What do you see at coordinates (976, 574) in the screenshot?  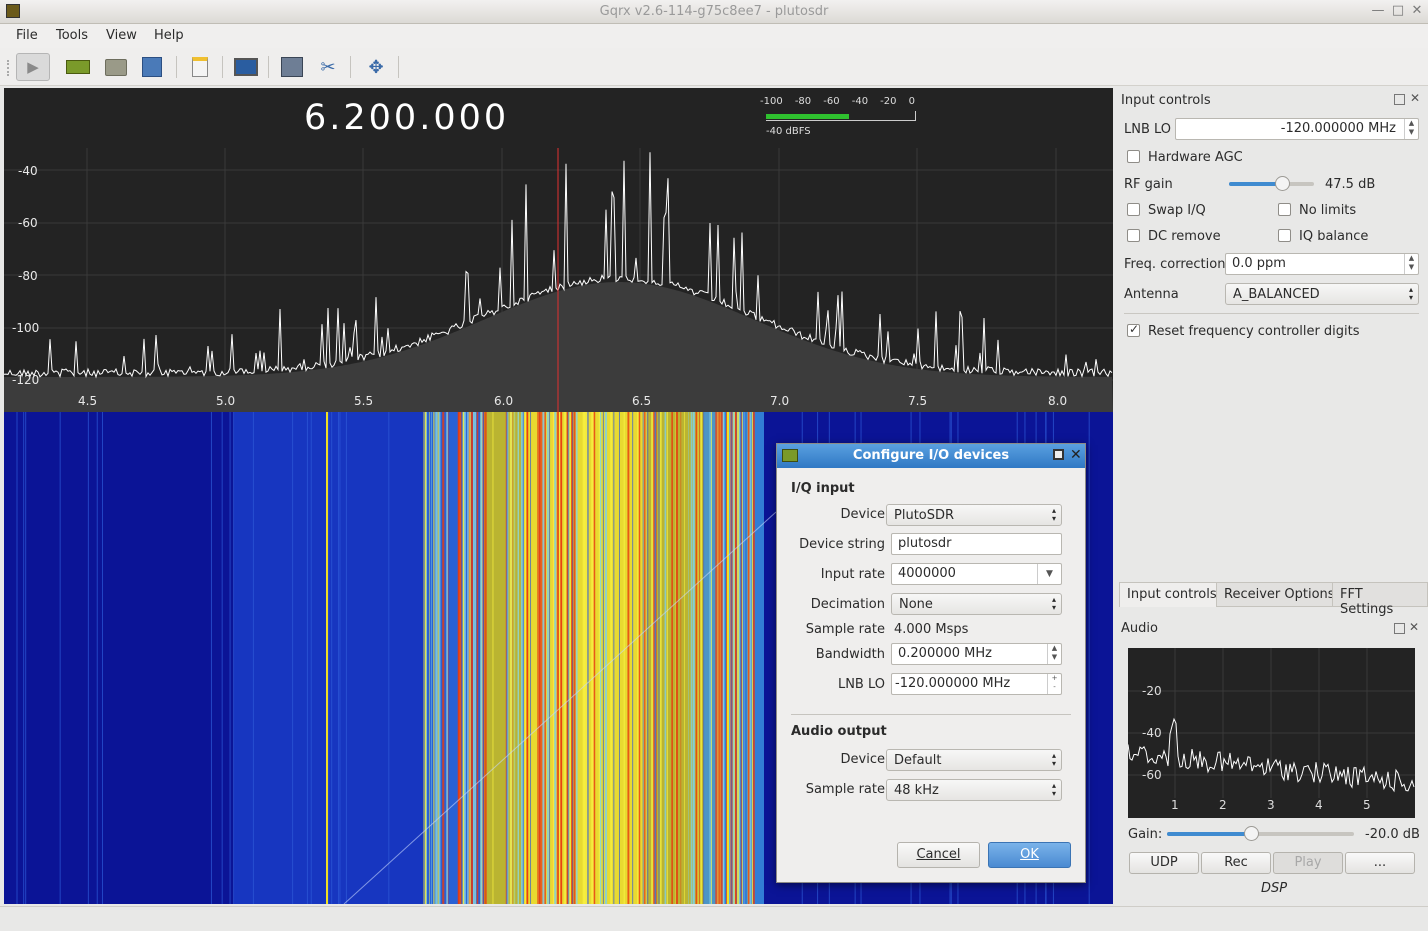 I see `input-rate-combo: 4000000 ▼` at bounding box center [976, 574].